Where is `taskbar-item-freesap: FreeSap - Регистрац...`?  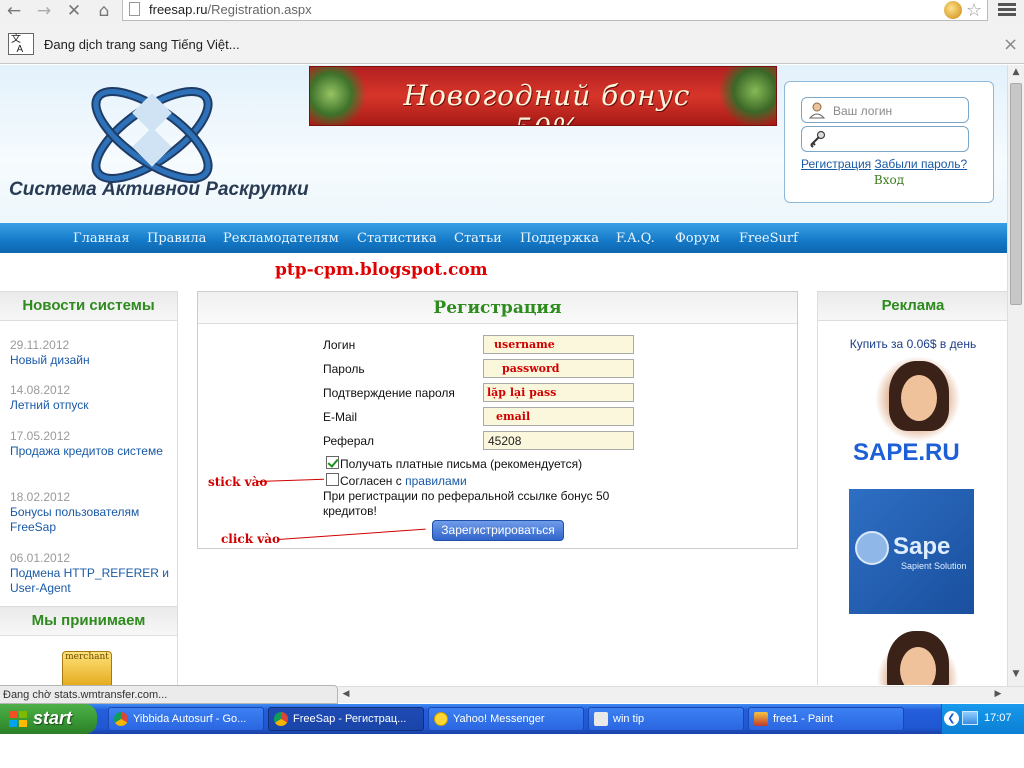 taskbar-item-freesap: FreeSap - Регистрац... is located at coordinates (346, 719).